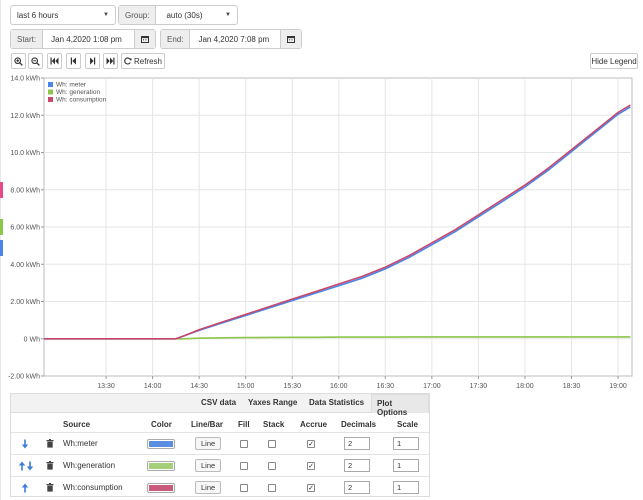 This screenshot has height=500, width=643. What do you see at coordinates (80, 443) in the screenshot?
I see `source-name: Wh:meter` at bounding box center [80, 443].